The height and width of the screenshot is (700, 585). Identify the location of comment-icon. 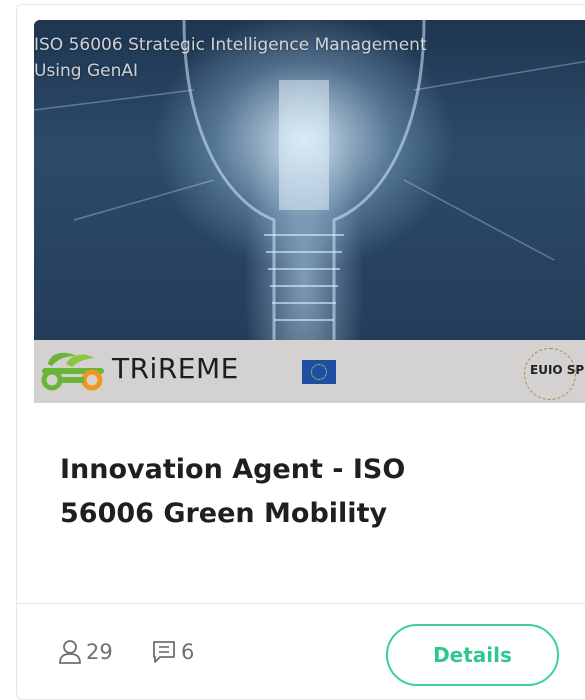
(164, 652).